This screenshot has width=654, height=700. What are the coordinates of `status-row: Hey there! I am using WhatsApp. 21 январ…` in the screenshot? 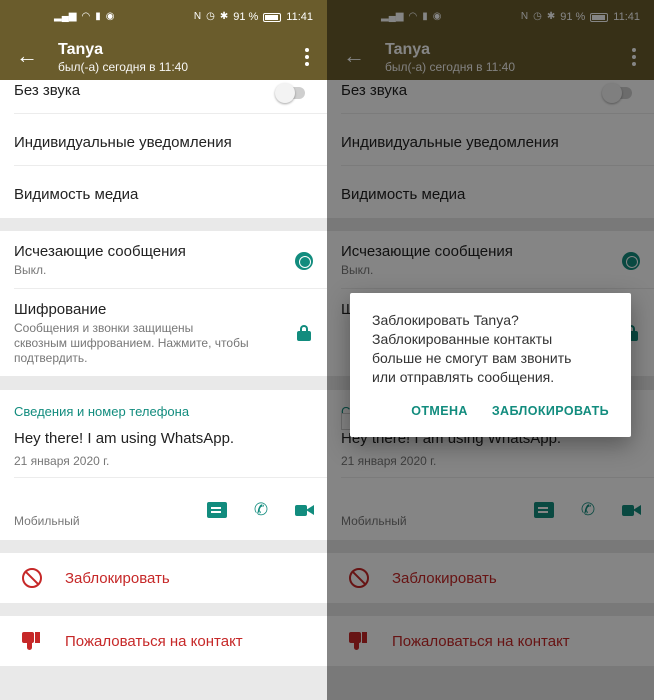 It's located at (170, 450).